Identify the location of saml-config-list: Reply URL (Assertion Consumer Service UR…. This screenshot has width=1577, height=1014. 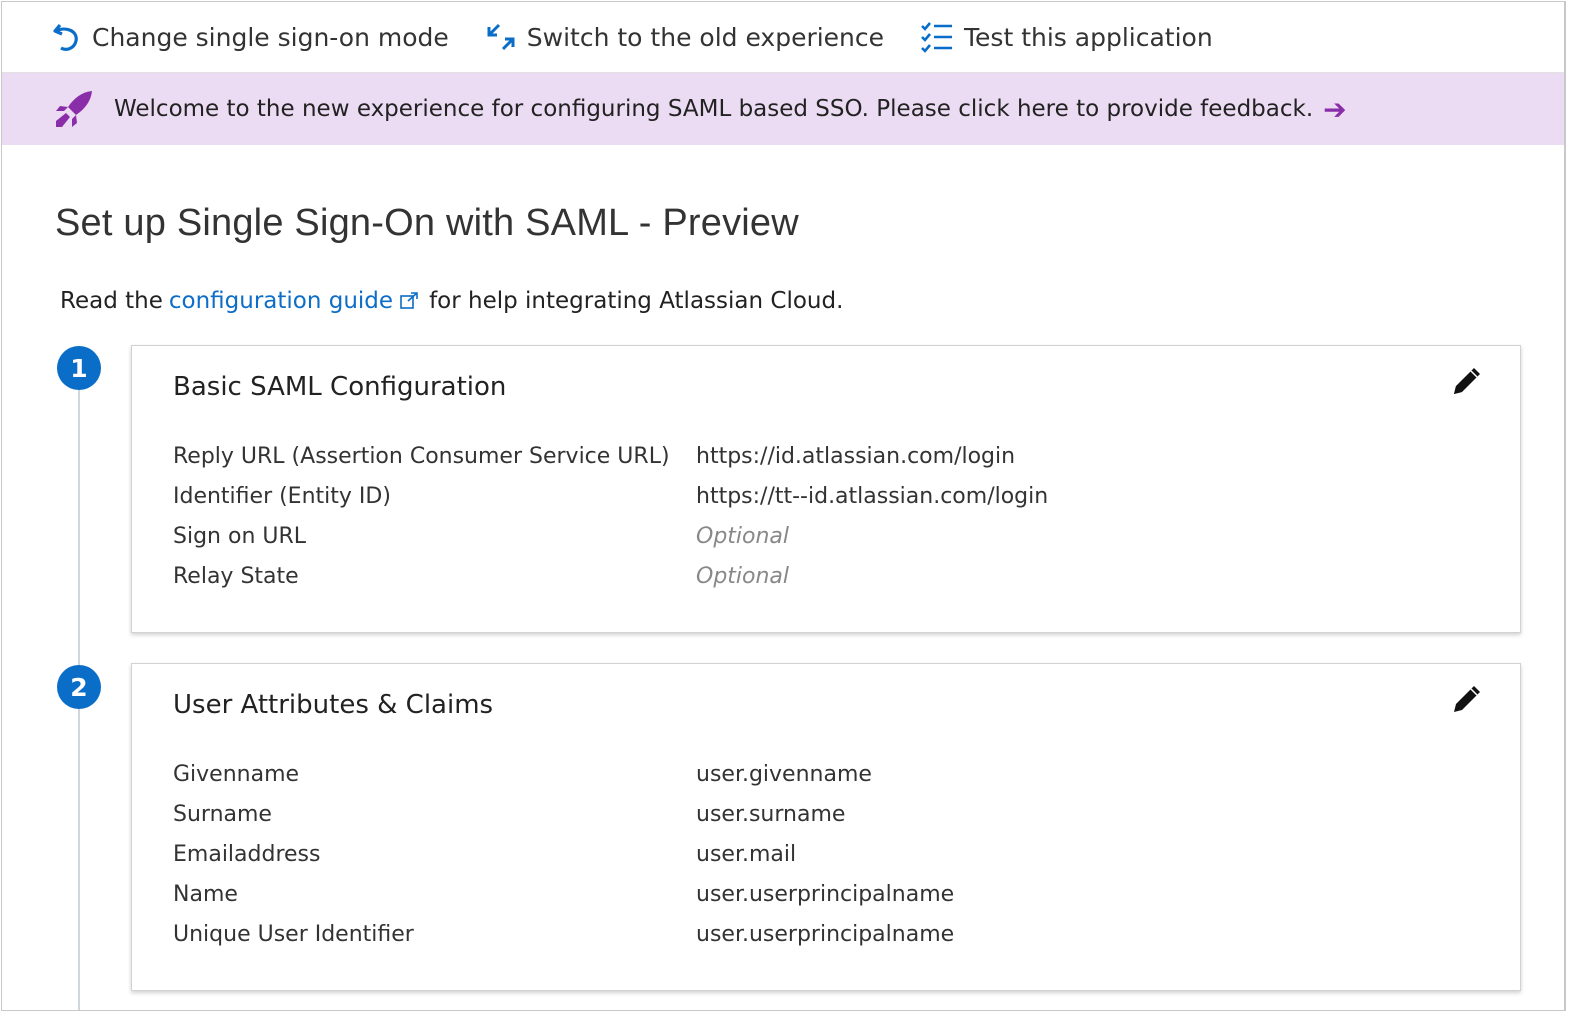
(610, 516).